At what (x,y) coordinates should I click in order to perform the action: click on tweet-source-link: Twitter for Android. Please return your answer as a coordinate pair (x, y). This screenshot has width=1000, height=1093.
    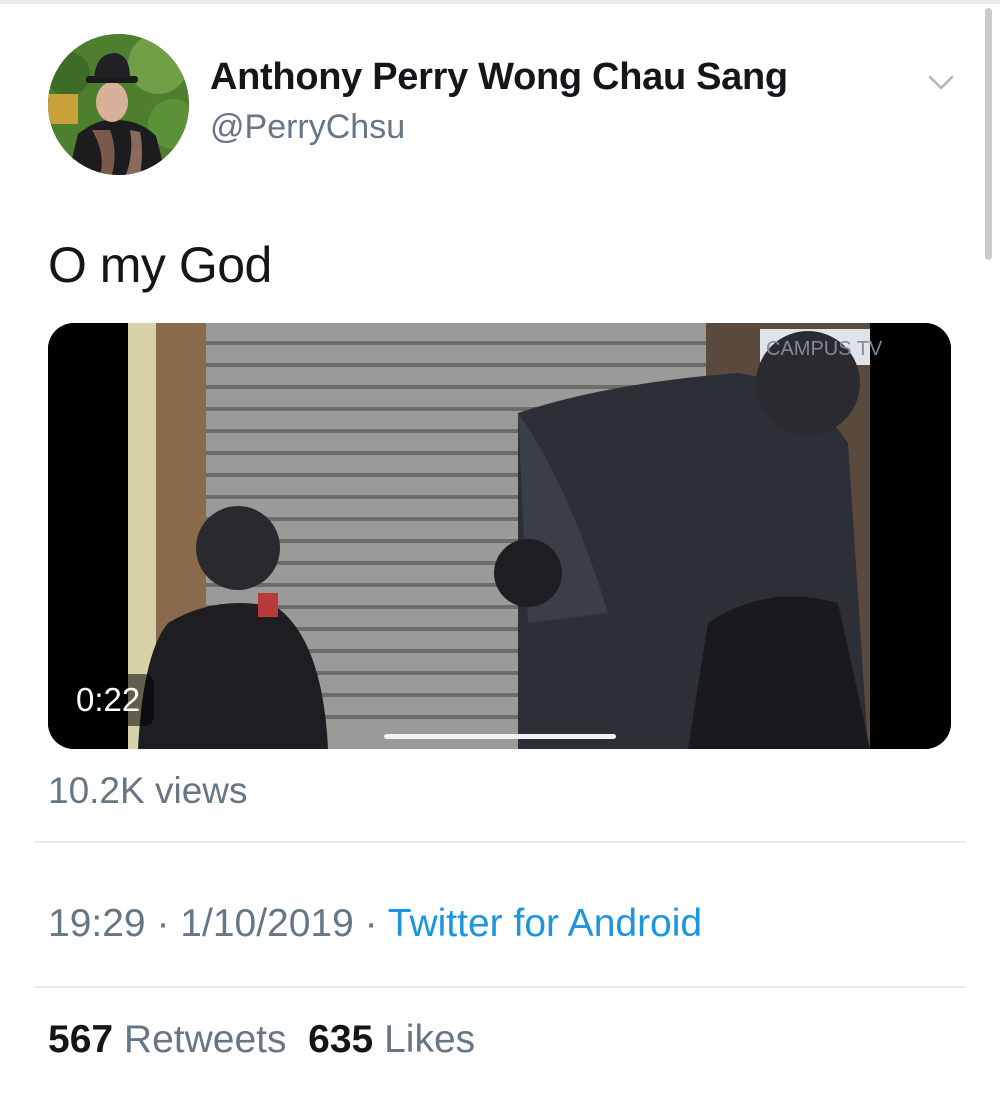
    Looking at the image, I should click on (545, 923).